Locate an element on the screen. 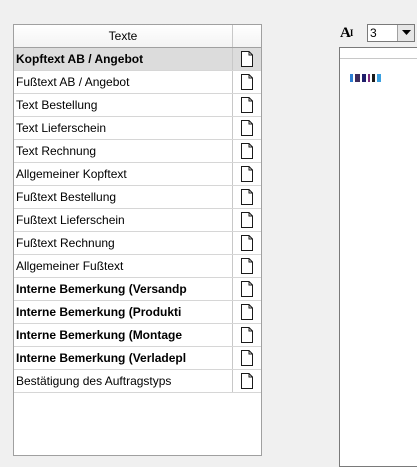 The image size is (417, 467). list-item: Interne Bemerkung (Produkti is located at coordinates (137, 312).